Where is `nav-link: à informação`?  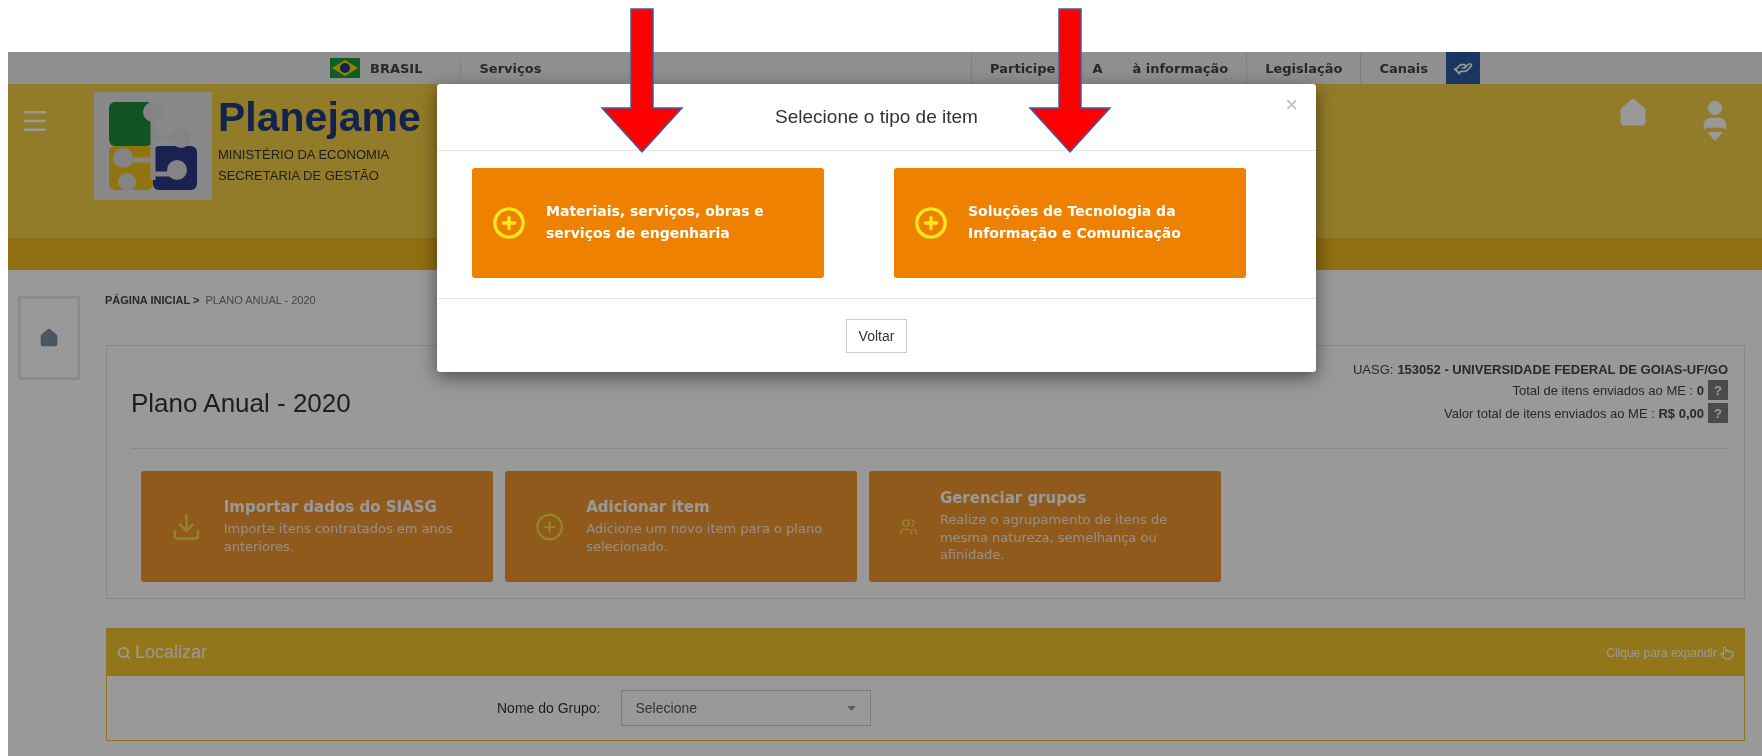
nav-link: à informação is located at coordinates (1180, 68).